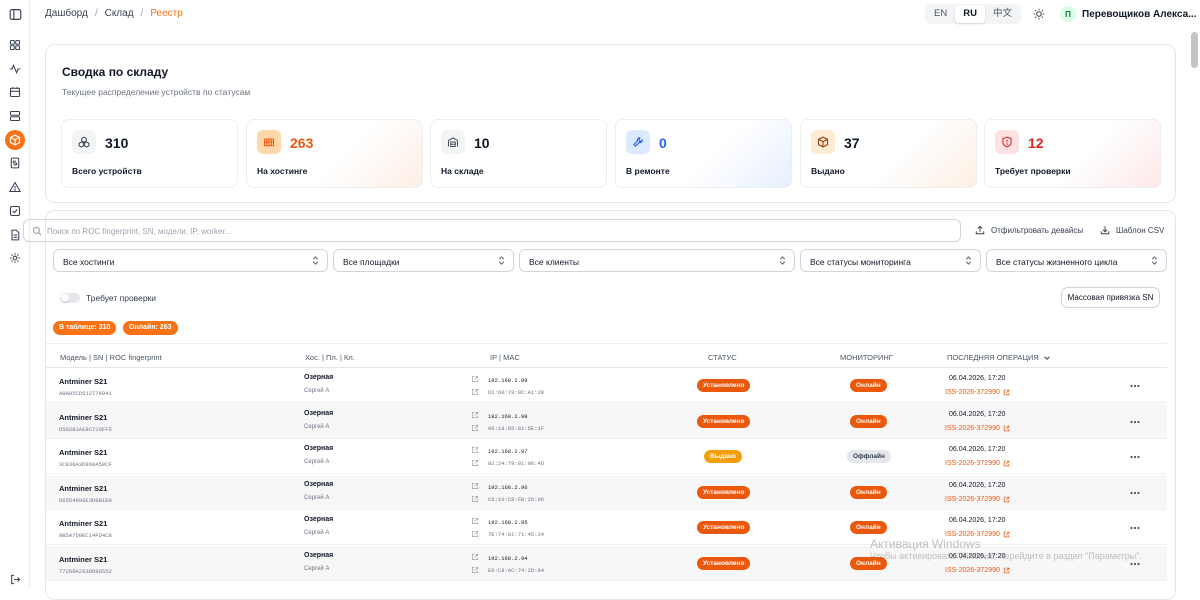 Image resolution: width=1200 pixels, height=600 pixels. I want to click on device-mac: 7E:74:81:71:45:34, so click(516, 534).